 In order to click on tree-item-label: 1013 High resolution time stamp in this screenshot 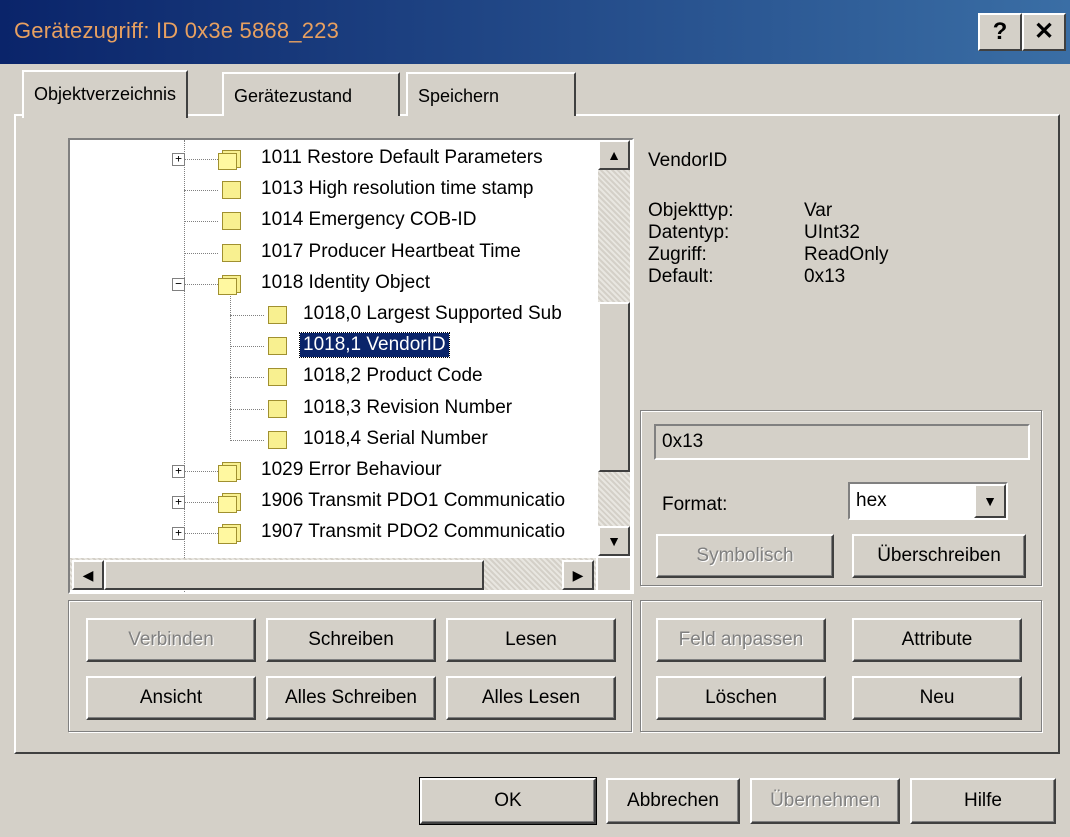, I will do `click(397, 189)`.